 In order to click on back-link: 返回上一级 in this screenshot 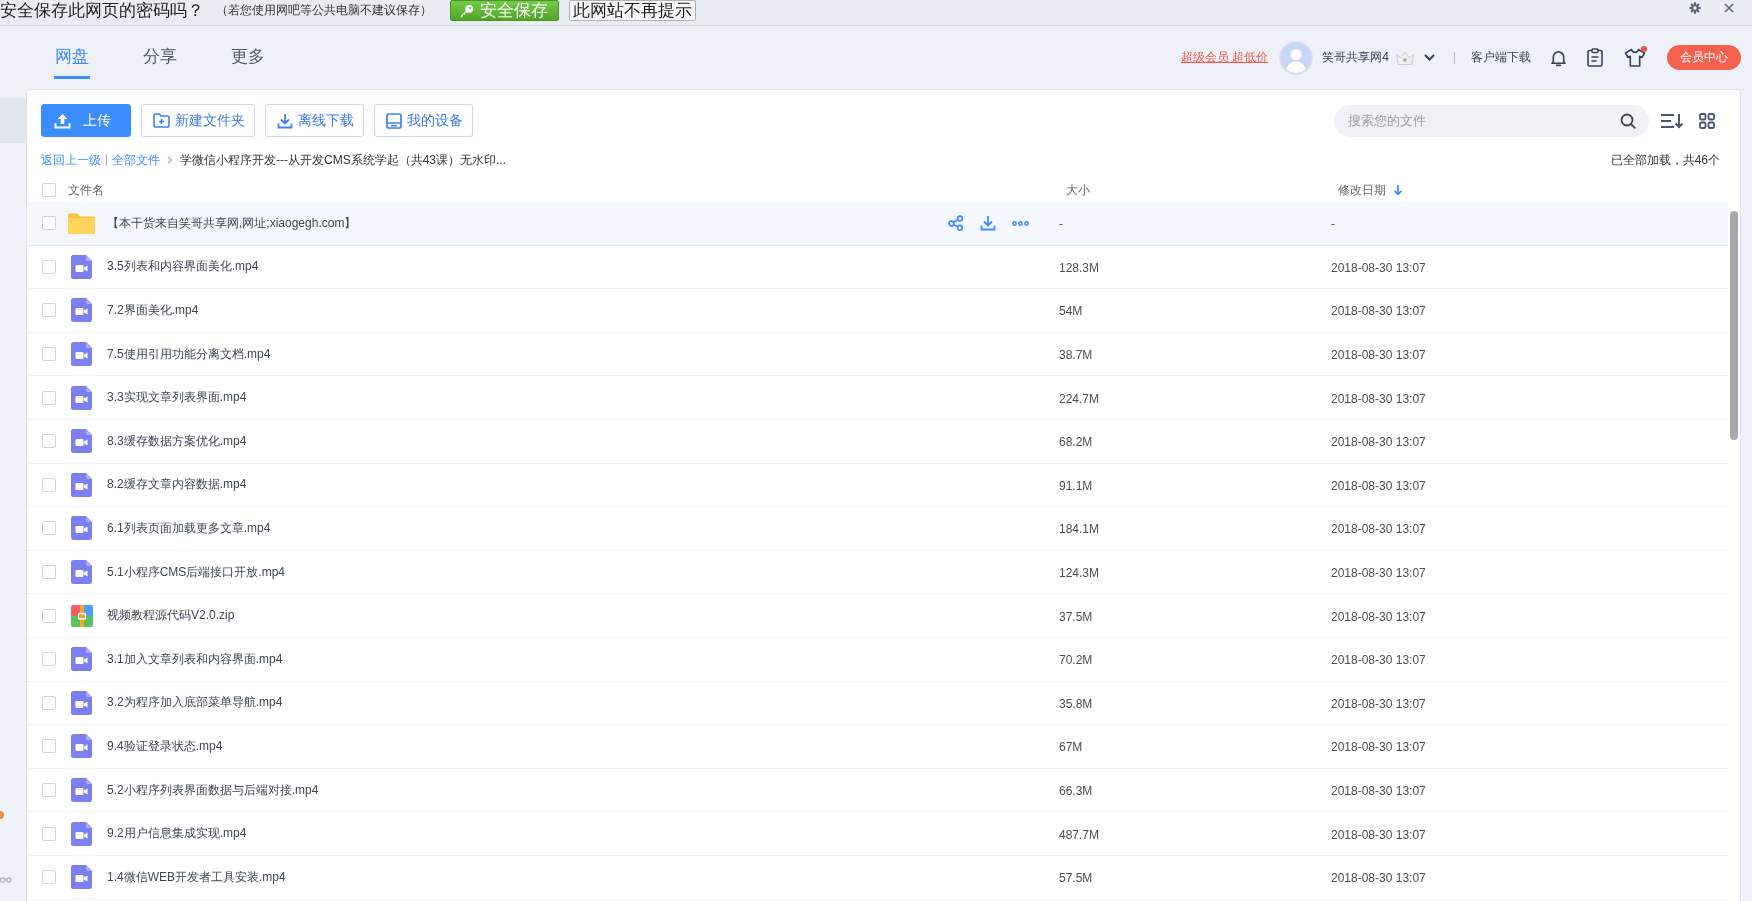, I will do `click(71, 160)`.